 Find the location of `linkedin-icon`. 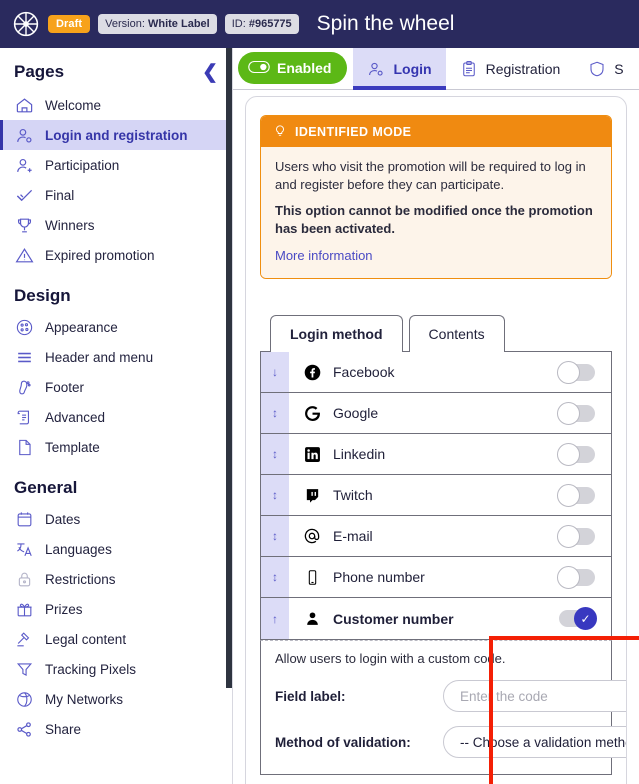

linkedin-icon is located at coordinates (312, 454).